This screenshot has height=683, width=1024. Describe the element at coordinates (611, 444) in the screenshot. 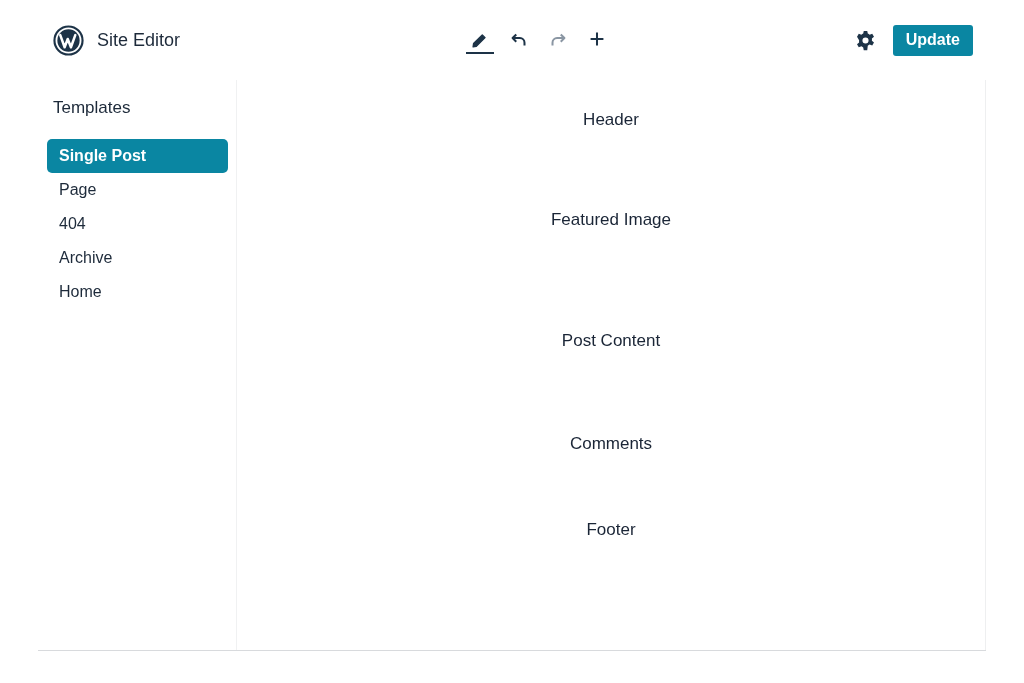

I see `block-label: Comments` at that location.